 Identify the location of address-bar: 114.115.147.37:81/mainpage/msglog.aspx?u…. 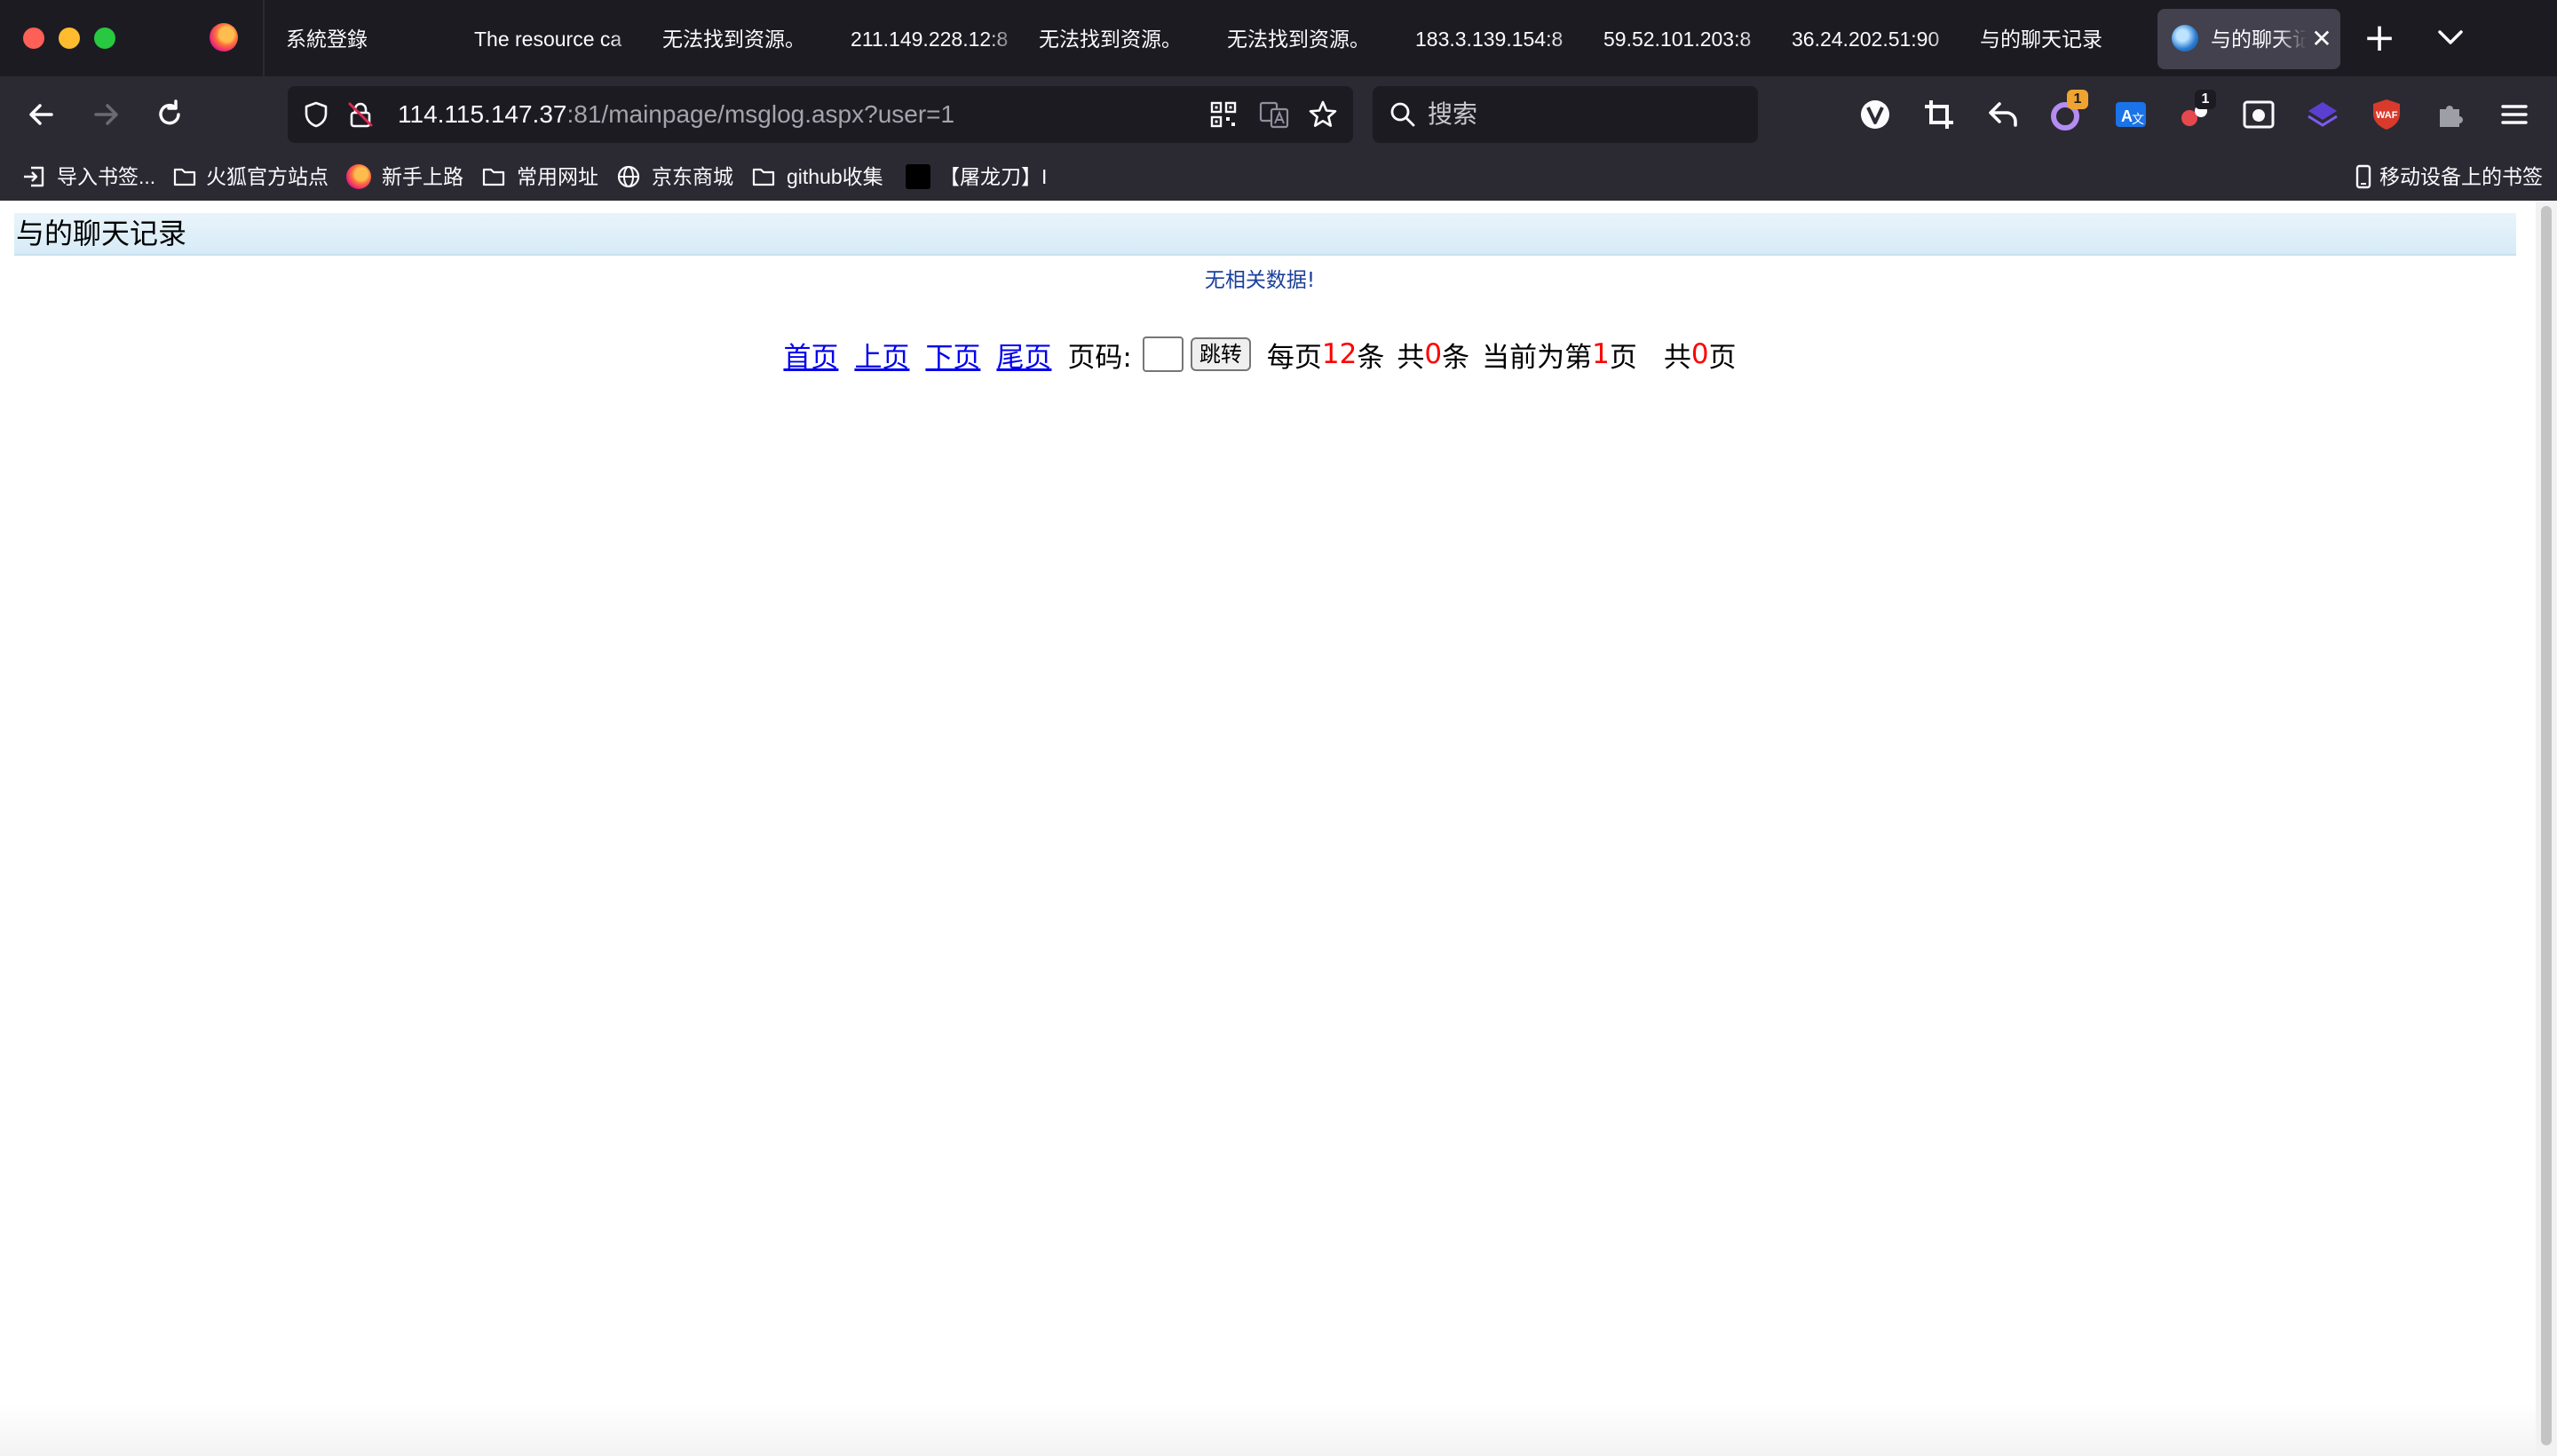
(820, 115).